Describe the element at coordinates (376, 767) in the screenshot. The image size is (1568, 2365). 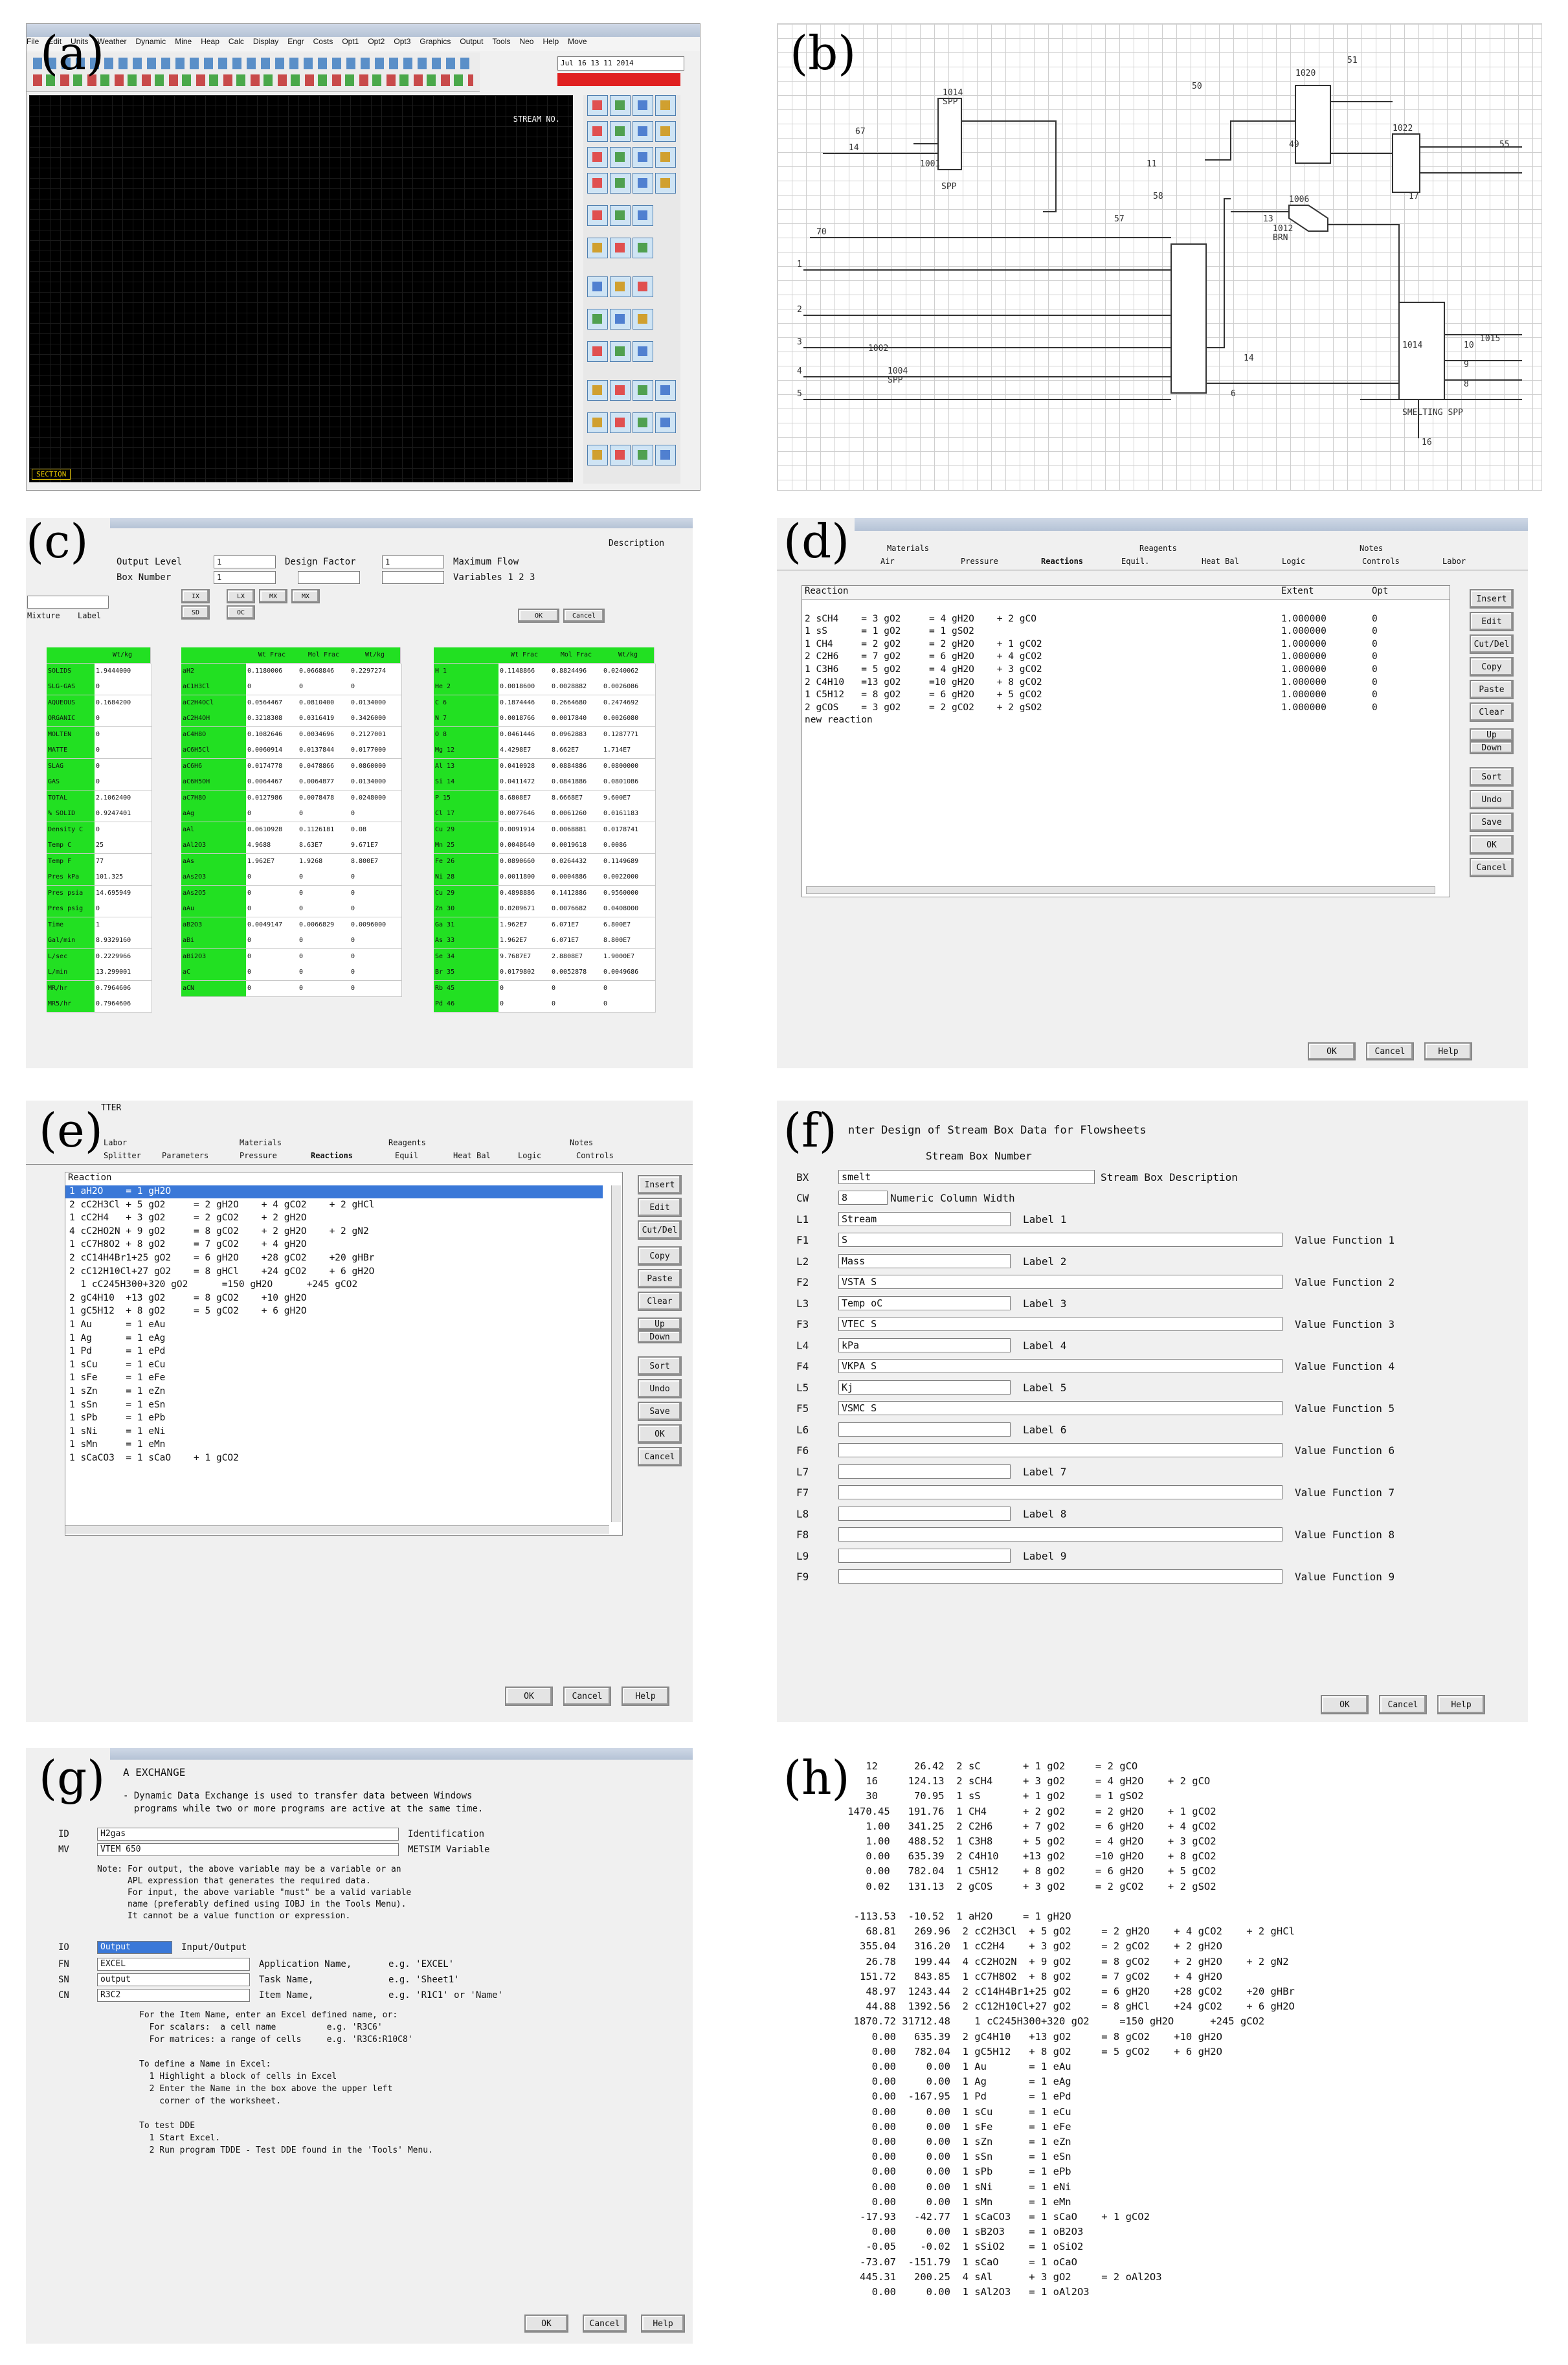
I see `species-value: 0.0860000` at that location.